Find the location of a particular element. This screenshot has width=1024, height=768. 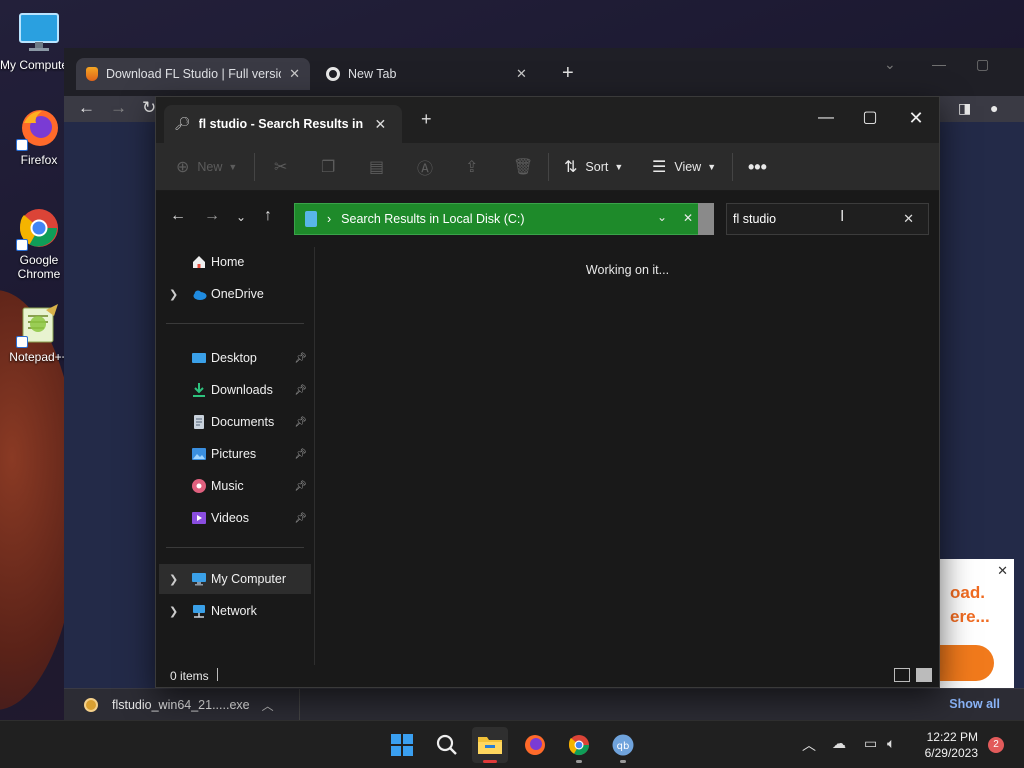

profile-icon: ● is located at coordinates (994, 108).